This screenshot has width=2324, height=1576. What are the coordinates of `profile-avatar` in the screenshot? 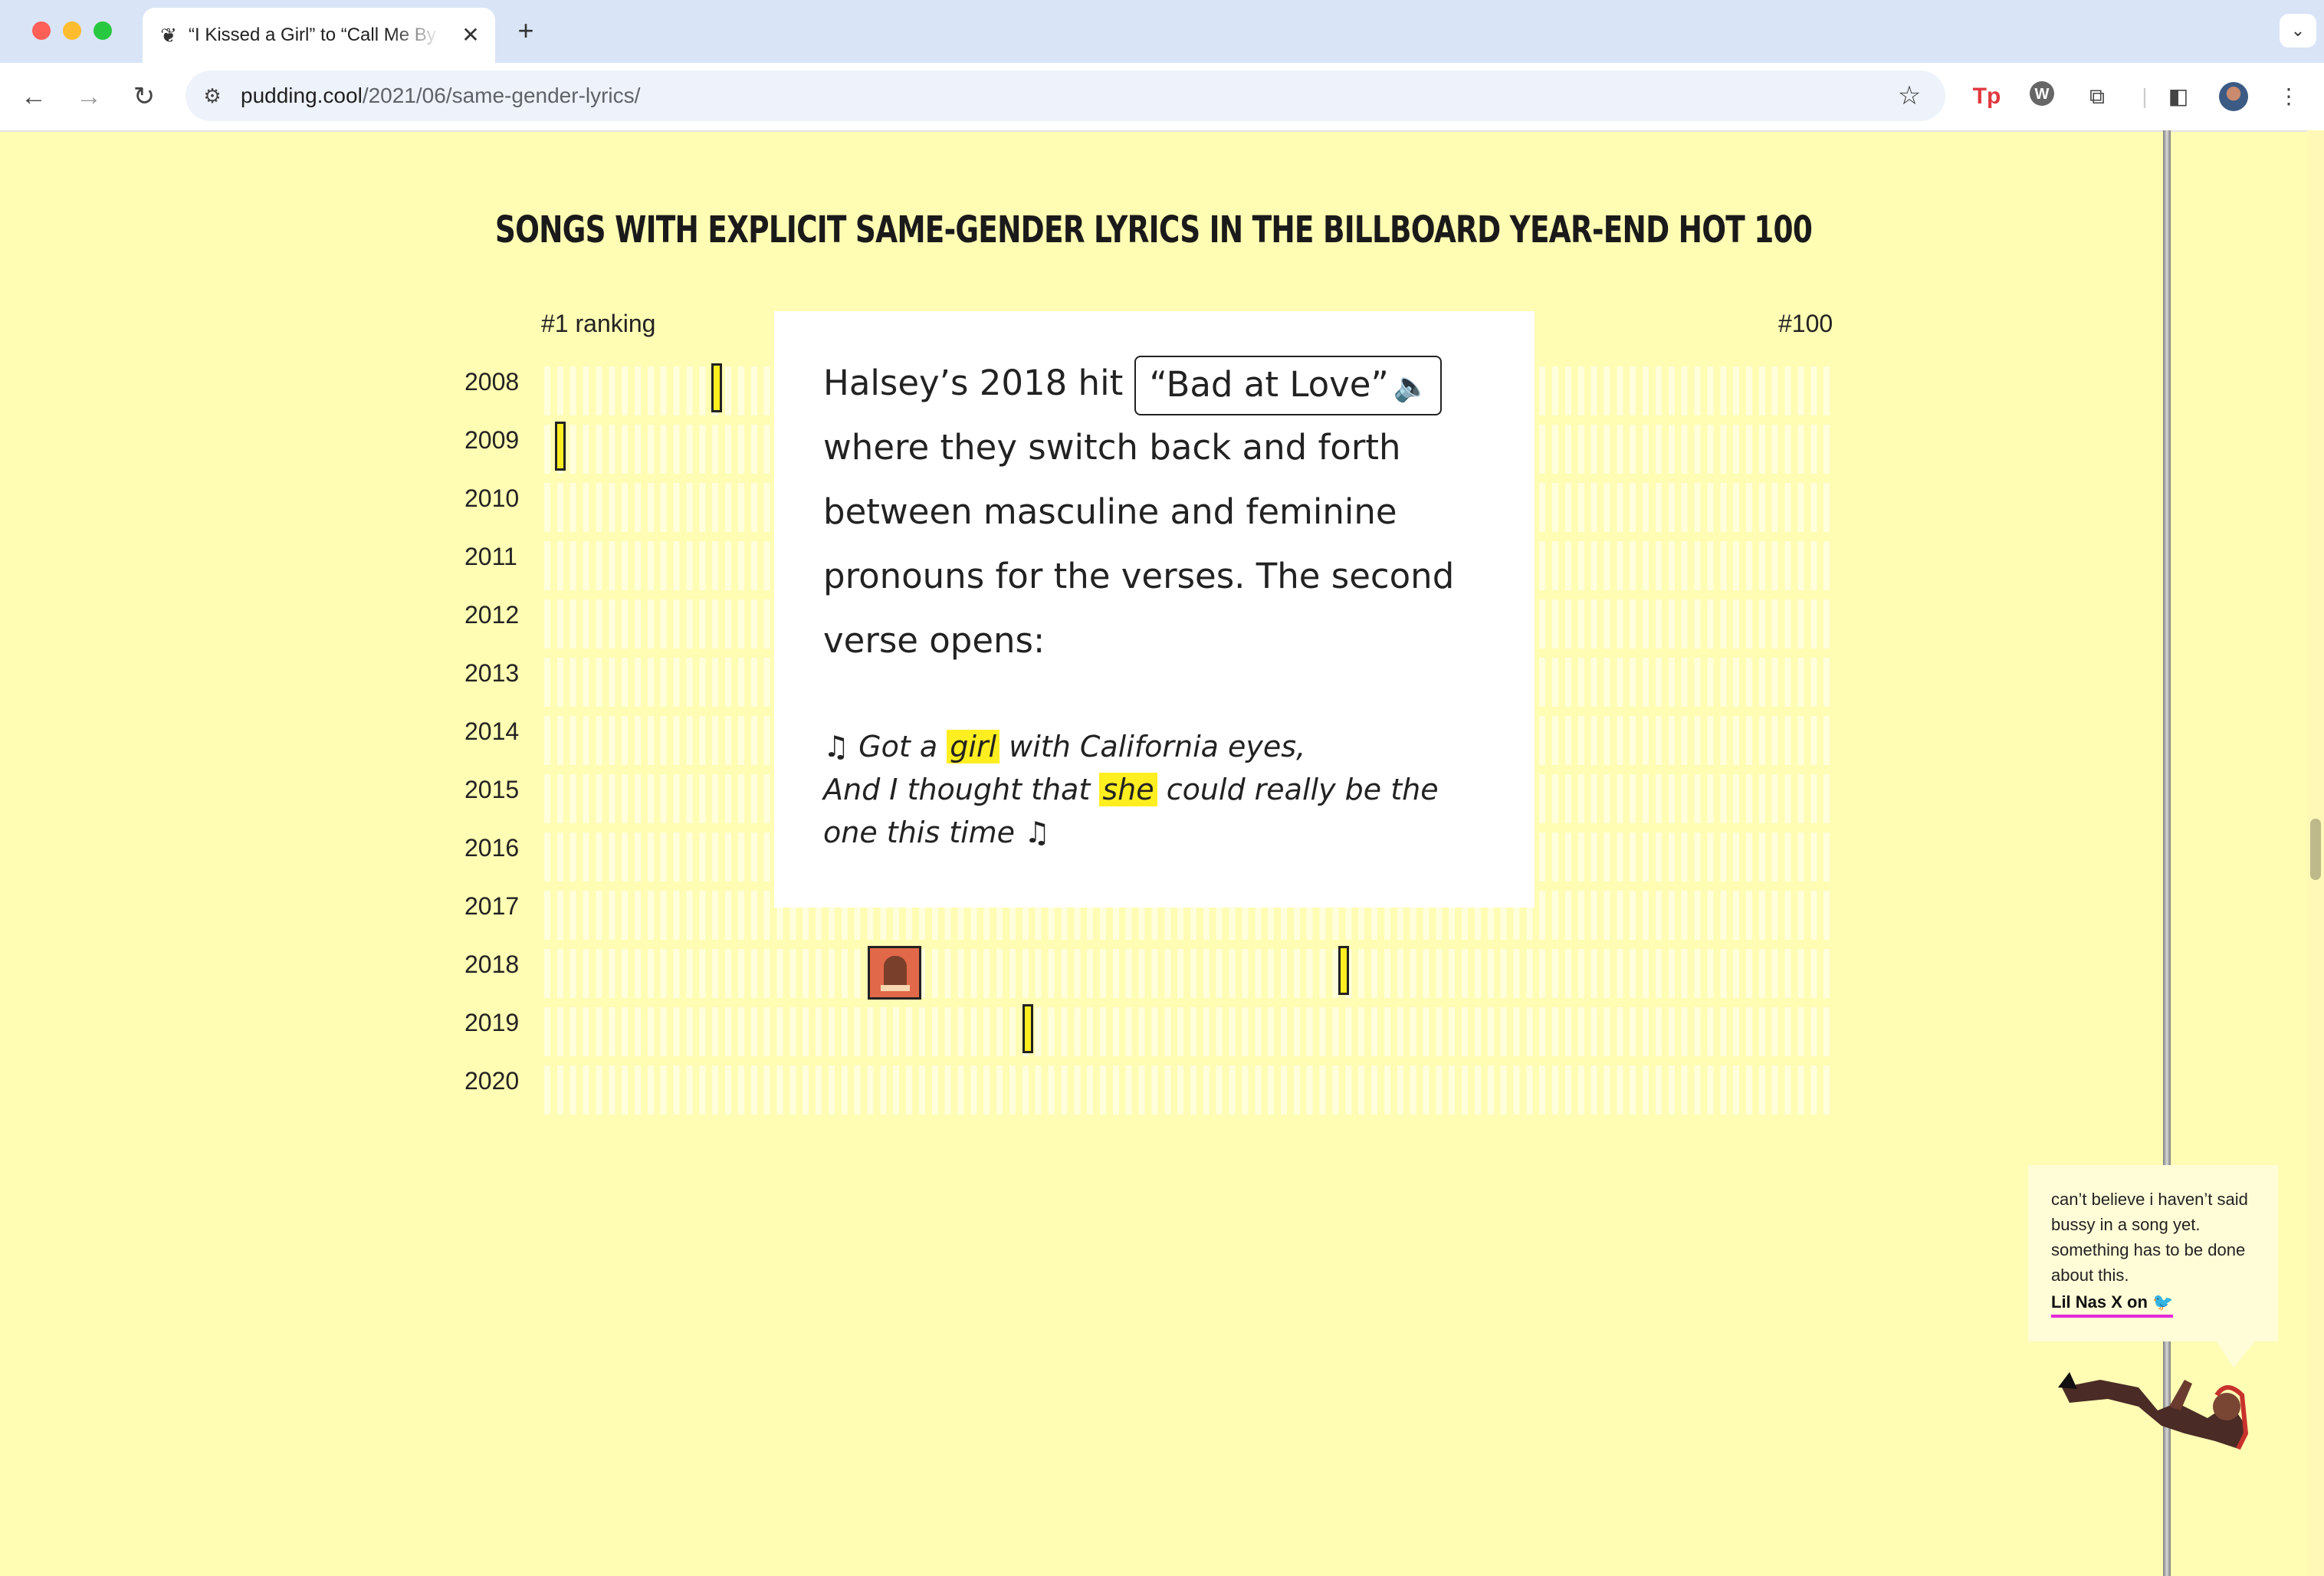 It's located at (2233, 96).